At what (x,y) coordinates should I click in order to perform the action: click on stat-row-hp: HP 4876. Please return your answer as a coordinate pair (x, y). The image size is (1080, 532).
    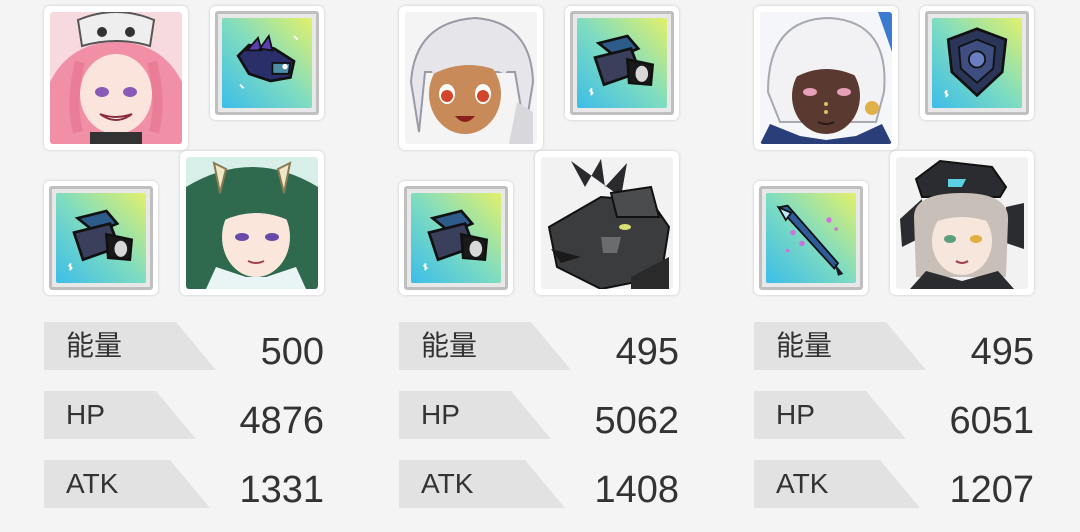
    Looking at the image, I should click on (184, 416).